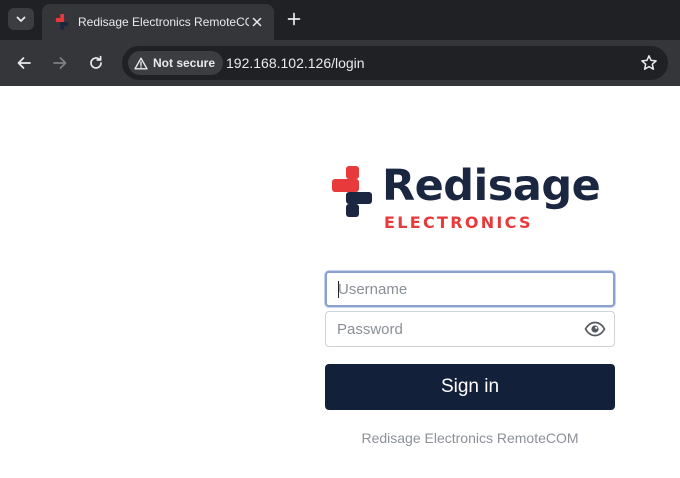  Describe the element at coordinates (470, 387) in the screenshot. I see `sign-in-button: Sign in` at that location.